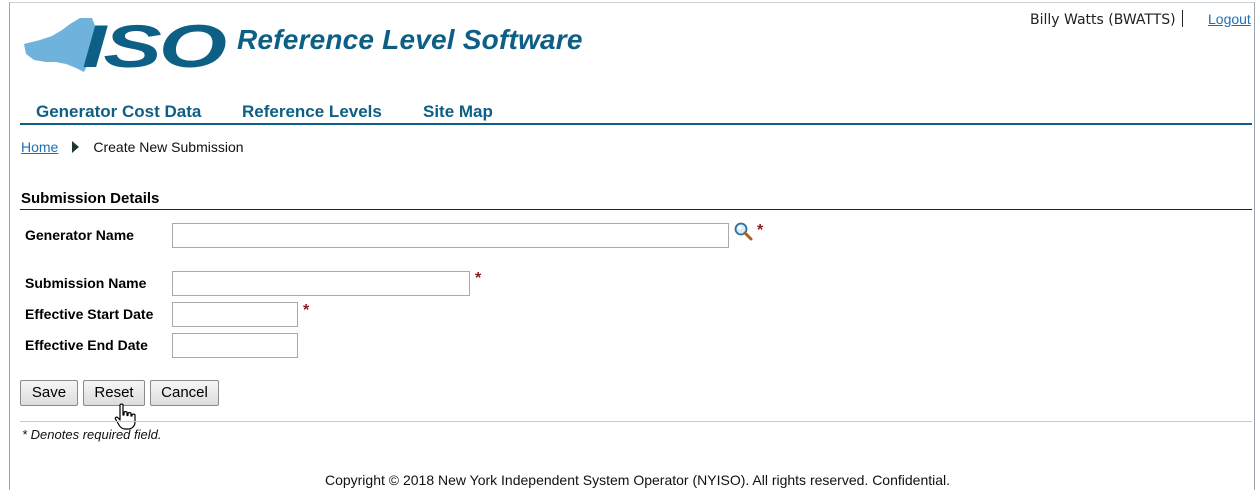 This screenshot has width=1258, height=492. Describe the element at coordinates (312, 112) in the screenshot. I see `nav-reference-levels: Reference Levels` at that location.